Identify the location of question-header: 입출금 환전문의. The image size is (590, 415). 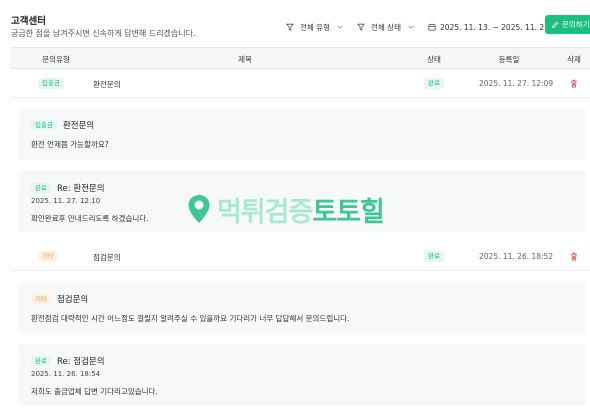
(62, 125).